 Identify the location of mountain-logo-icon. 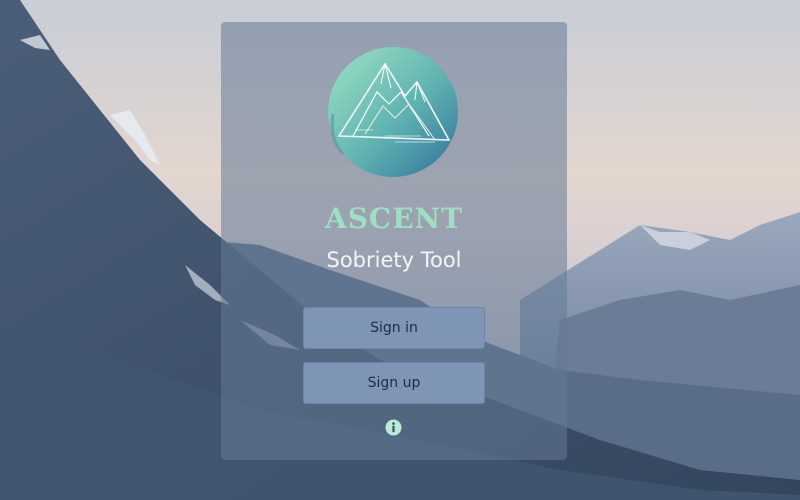
(393, 112).